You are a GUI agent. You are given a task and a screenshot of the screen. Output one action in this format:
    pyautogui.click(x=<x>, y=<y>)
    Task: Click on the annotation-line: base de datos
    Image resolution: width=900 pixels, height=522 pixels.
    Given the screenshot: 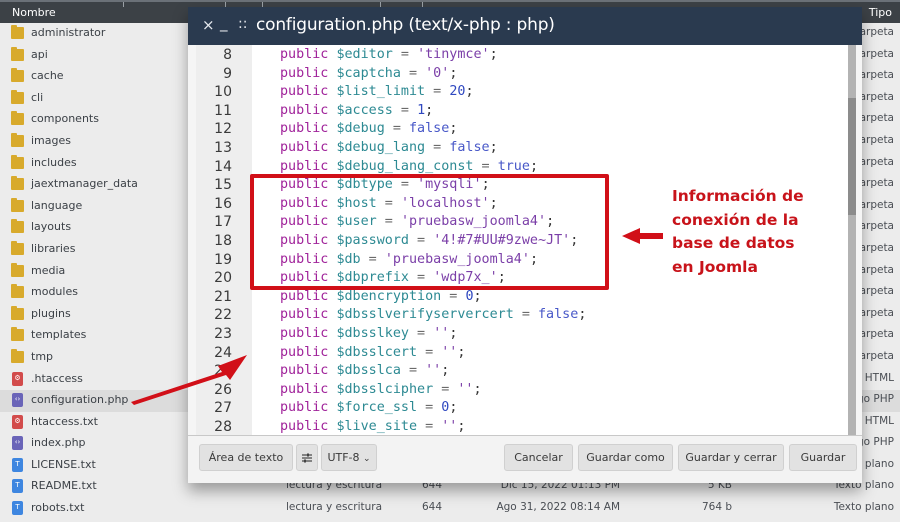 What is the action you would take?
    pyautogui.click(x=733, y=243)
    